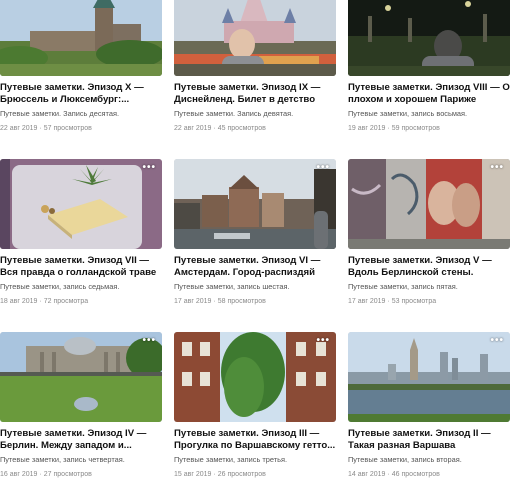 This screenshot has width=517, height=480. What do you see at coordinates (230, 459) in the screenshot?
I see `article-subtitle: Путевые заметки, запись третья.` at bounding box center [230, 459].